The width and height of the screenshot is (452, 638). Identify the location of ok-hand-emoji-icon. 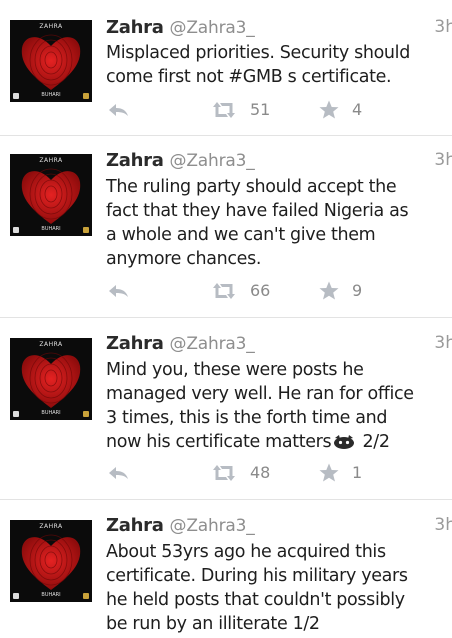
(344, 445).